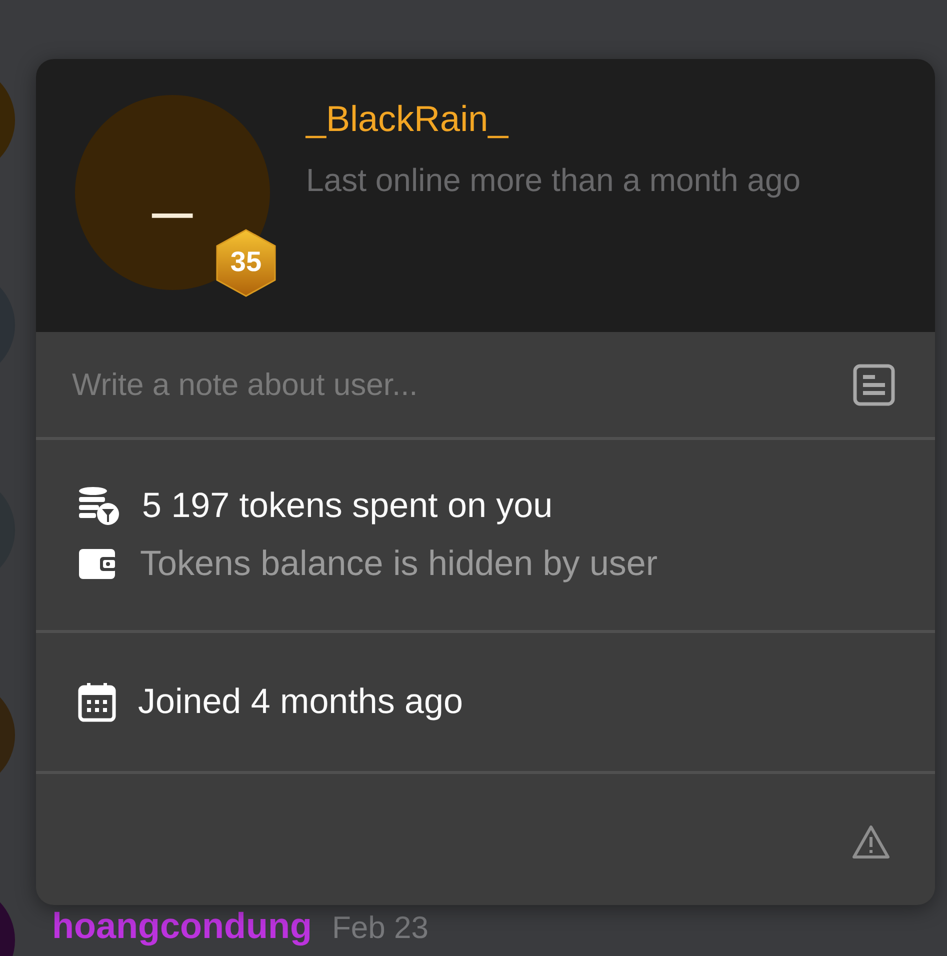 The image size is (947, 956). What do you see at coordinates (99, 506) in the screenshot?
I see `coins-icon` at bounding box center [99, 506].